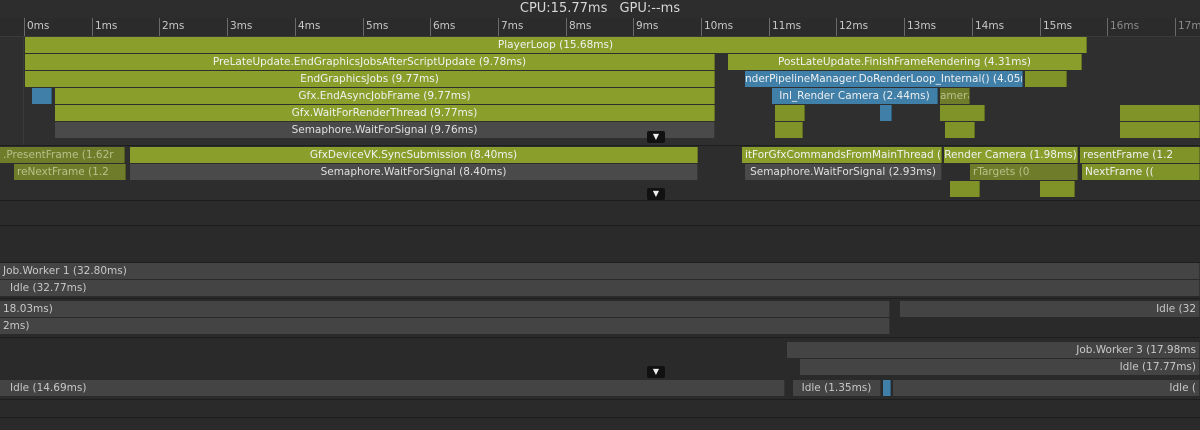  I want to click on sample-worker-3-idle-mid: Idle (1.35ms), so click(837, 388).